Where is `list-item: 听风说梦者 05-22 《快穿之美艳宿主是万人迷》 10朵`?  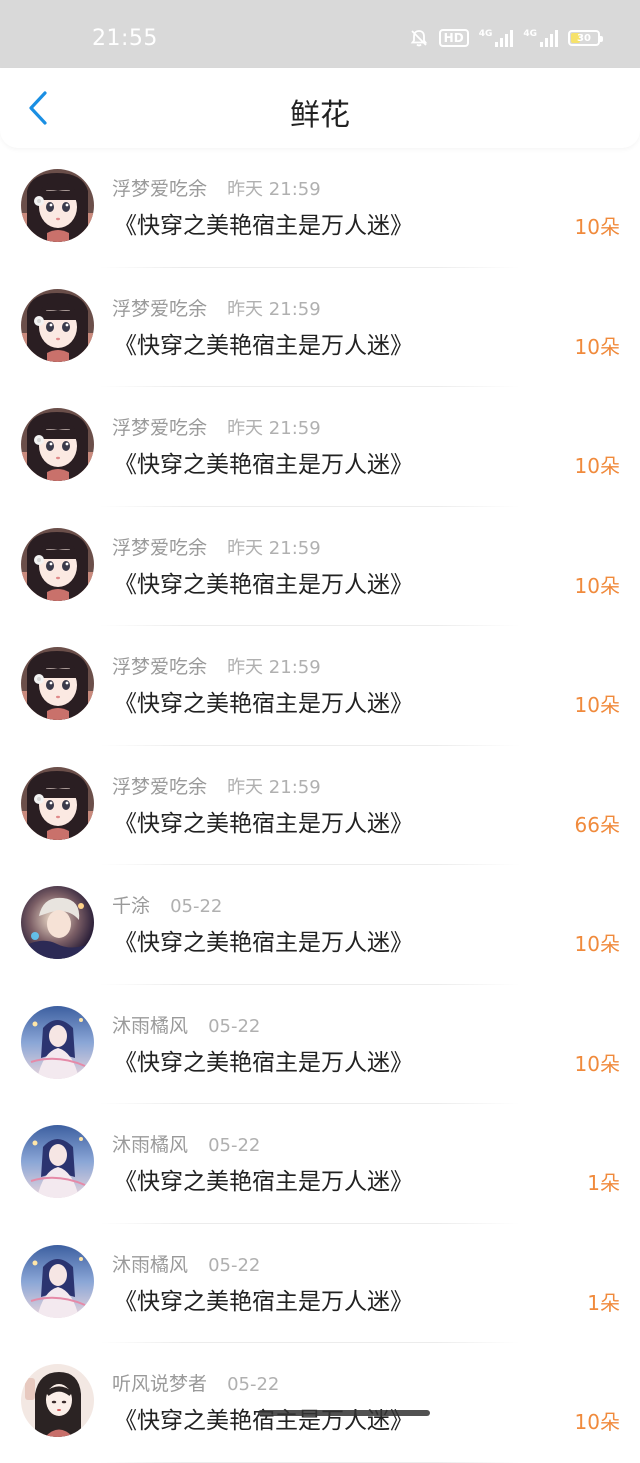
list-item: 听风说梦者 05-22 《快穿之美艳宿主是万人迷》 10朵 is located at coordinates (320, 1403).